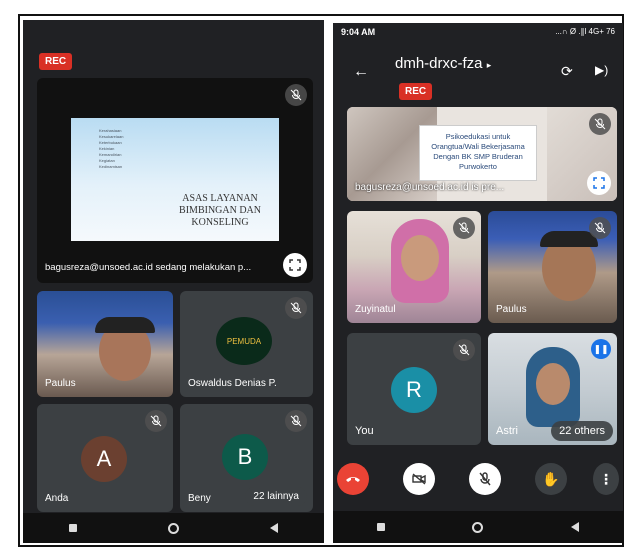 This screenshot has height=550, width=641. What do you see at coordinates (358, 32) in the screenshot?
I see `status-time: 9:04 AM` at bounding box center [358, 32].